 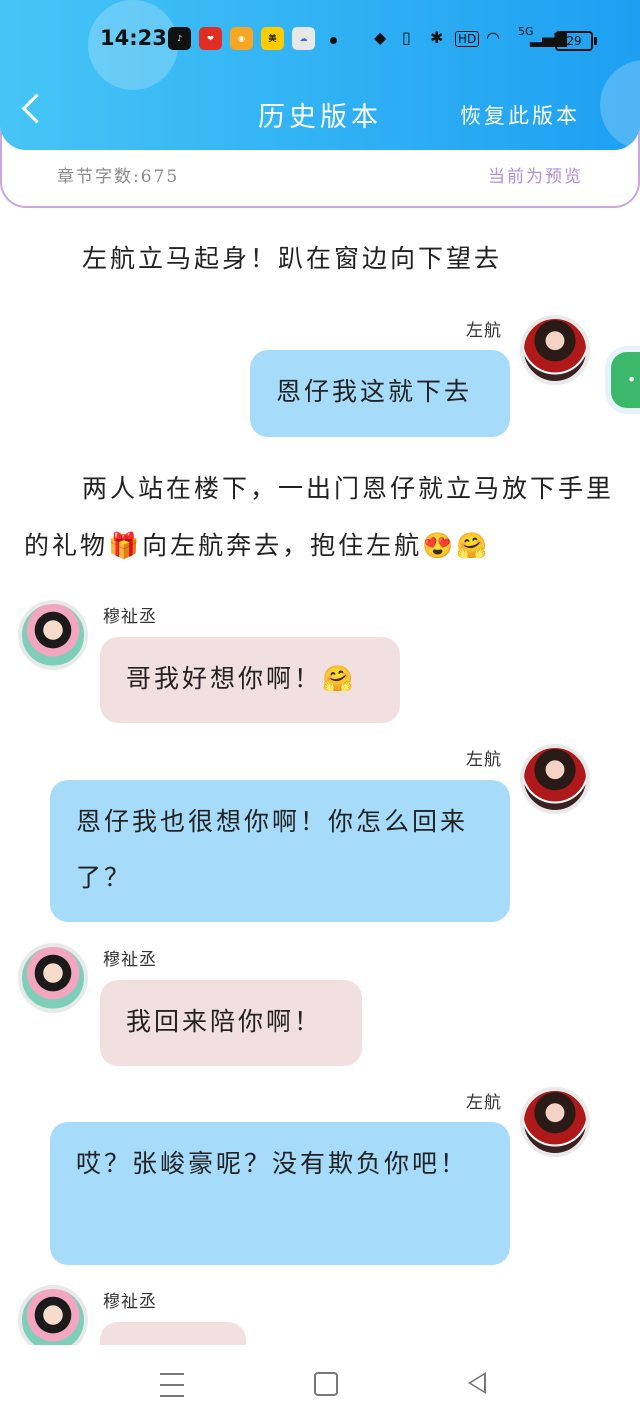 I want to click on pinduoduo-icon: ❤, so click(x=210, y=38).